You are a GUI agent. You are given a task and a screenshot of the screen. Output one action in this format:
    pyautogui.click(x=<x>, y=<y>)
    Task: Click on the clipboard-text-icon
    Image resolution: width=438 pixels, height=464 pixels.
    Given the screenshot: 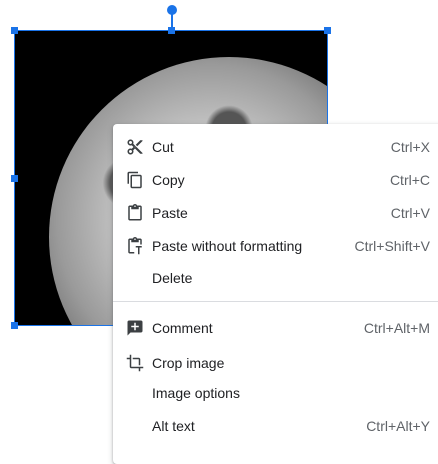 What is the action you would take?
    pyautogui.click(x=135, y=246)
    